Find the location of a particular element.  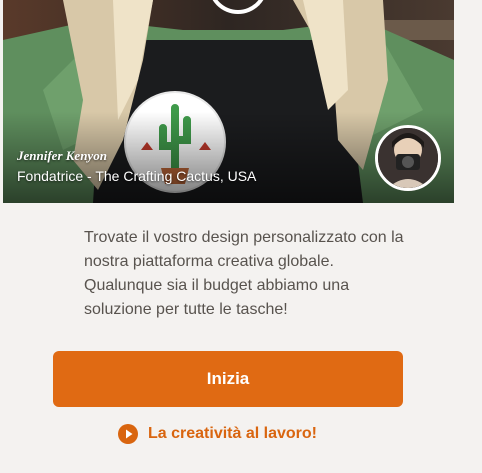

avatar-photo is located at coordinates (408, 158).